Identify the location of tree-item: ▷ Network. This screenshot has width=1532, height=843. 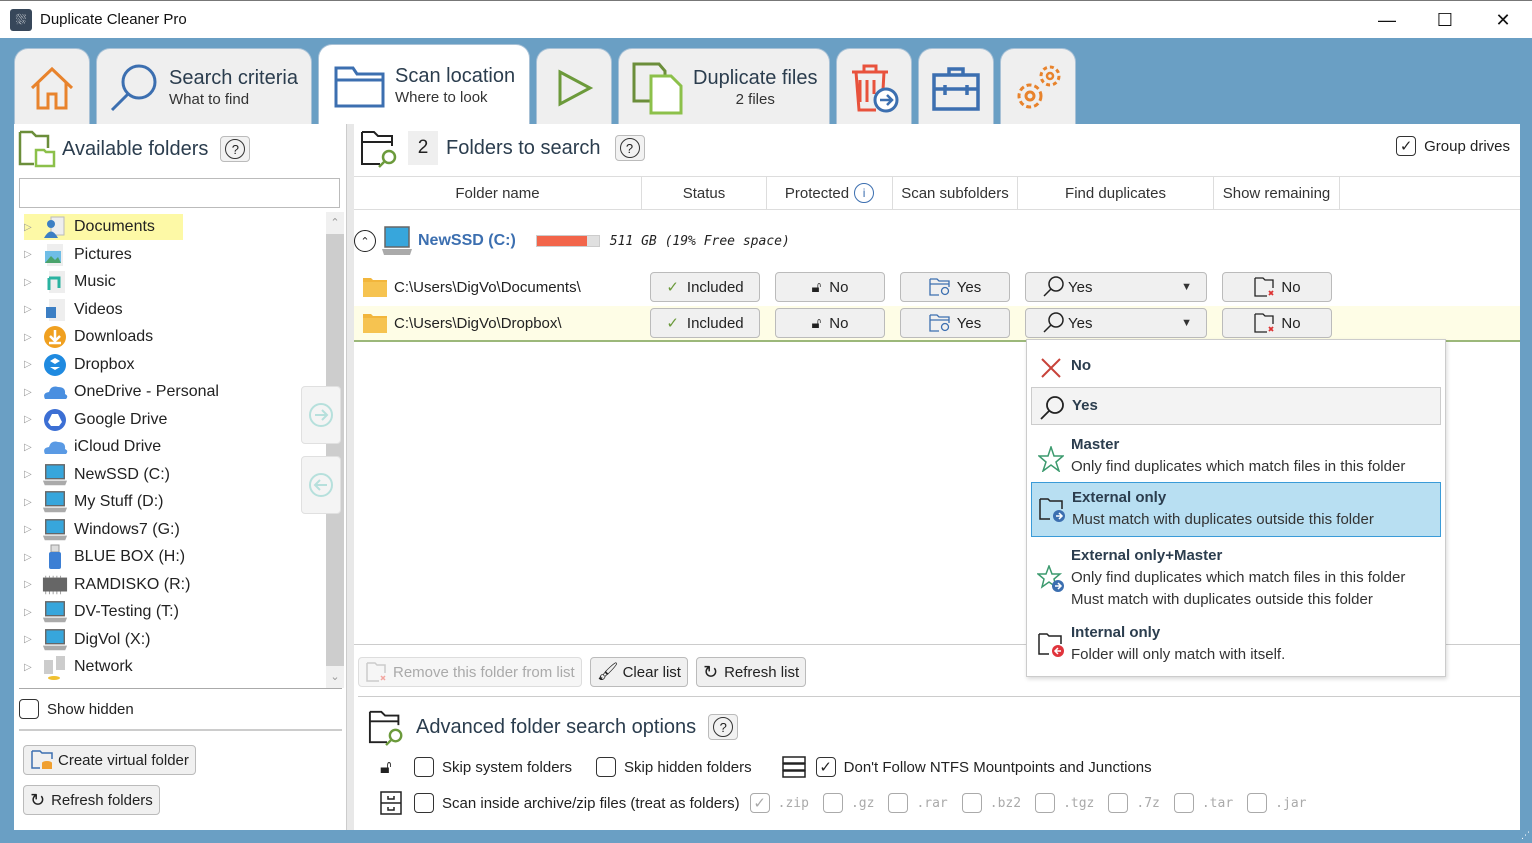
(78, 667).